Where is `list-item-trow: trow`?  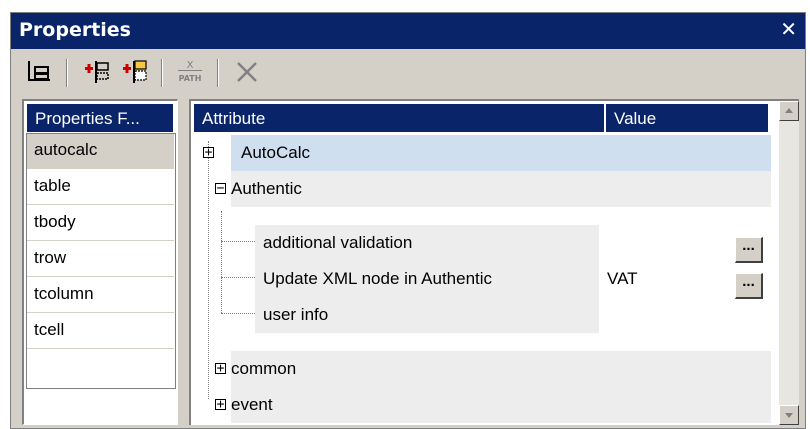
list-item-trow: trow is located at coordinates (100, 259).